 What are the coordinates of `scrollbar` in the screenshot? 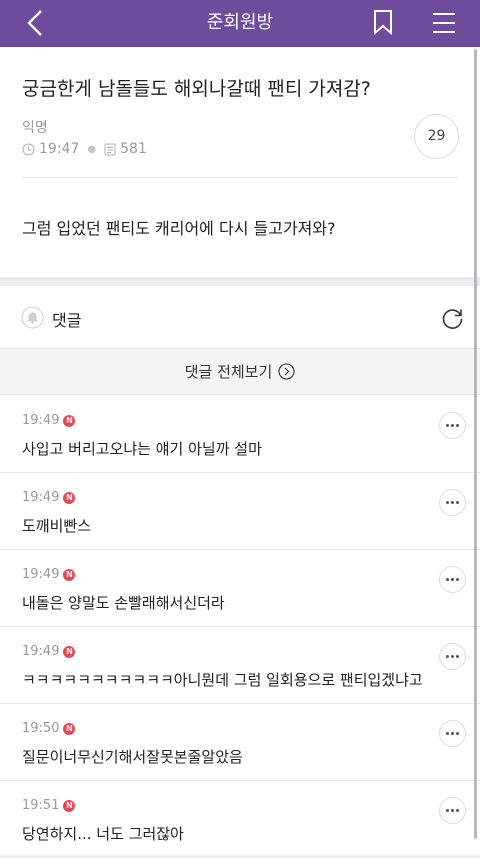 It's located at (475, 444).